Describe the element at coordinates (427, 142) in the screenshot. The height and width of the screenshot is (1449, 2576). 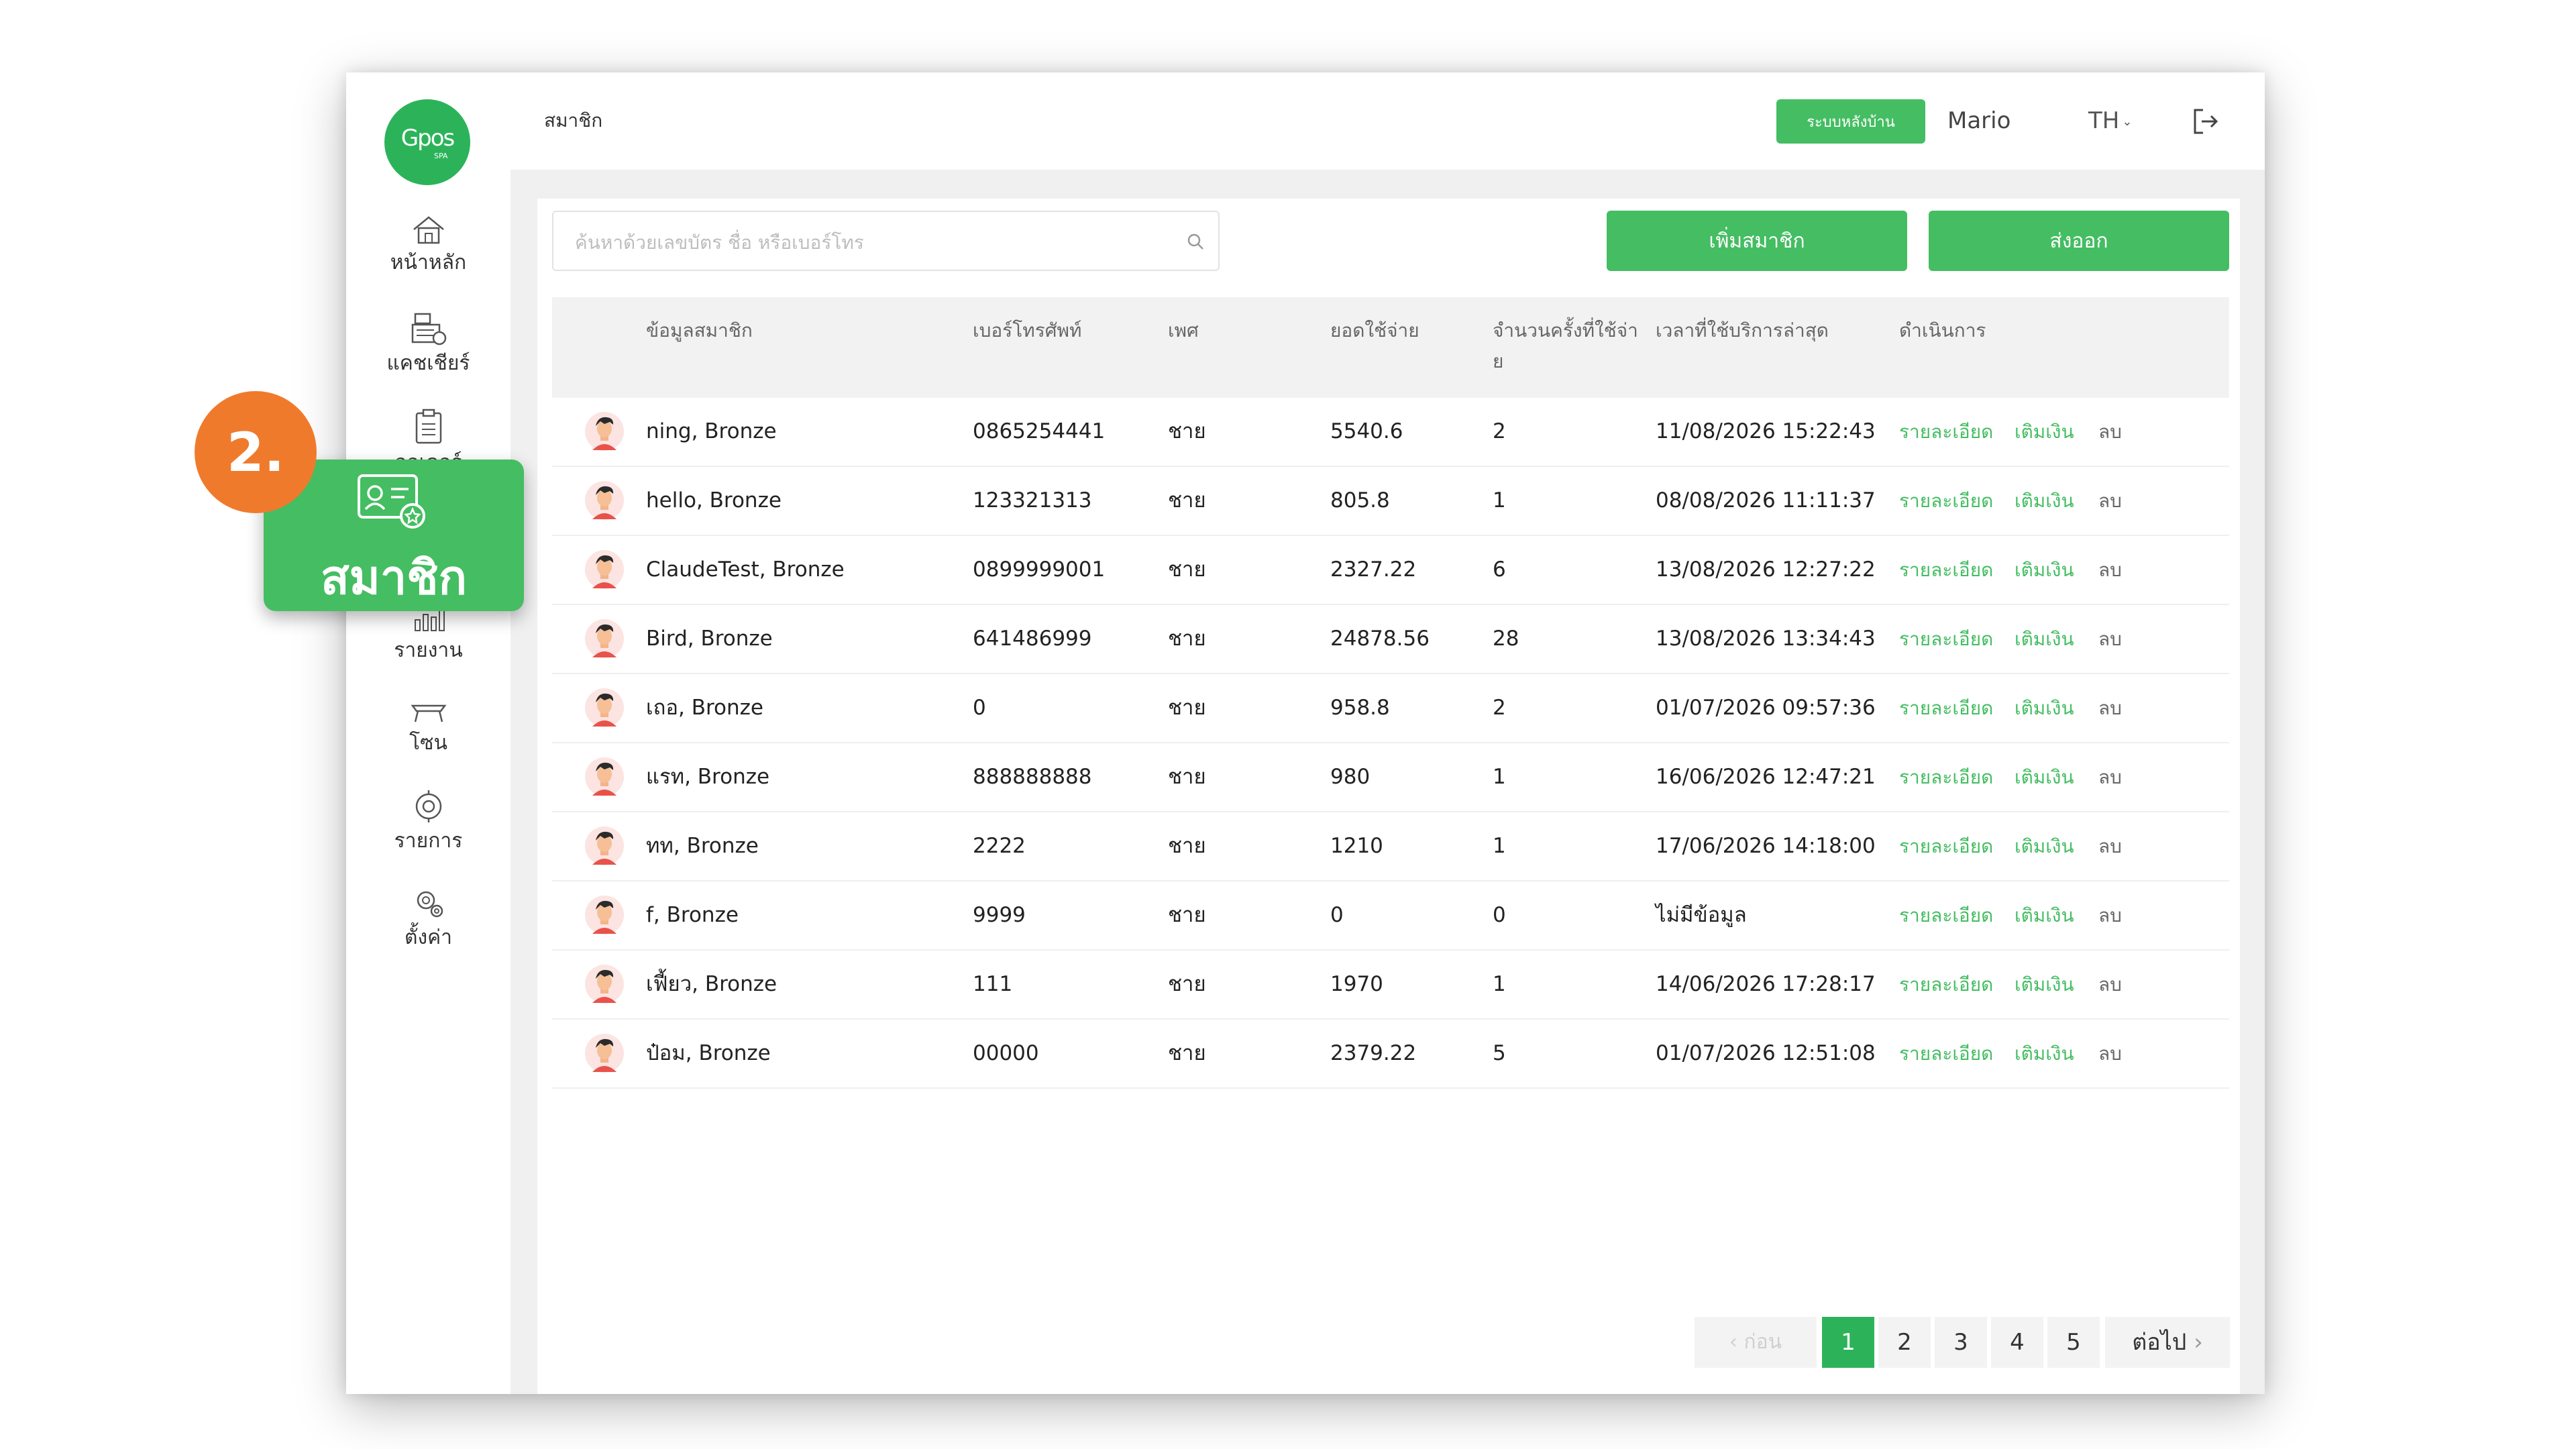
I see `gpos-logo: Gpos SPA` at that location.